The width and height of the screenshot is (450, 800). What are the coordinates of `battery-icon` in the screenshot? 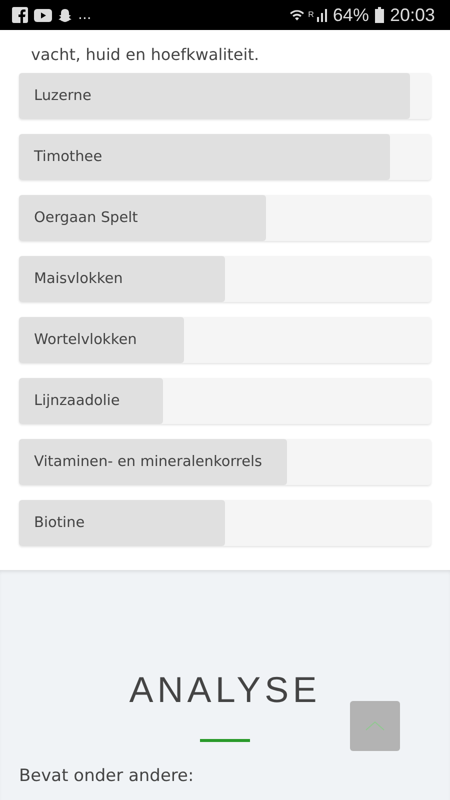 It's located at (379, 15).